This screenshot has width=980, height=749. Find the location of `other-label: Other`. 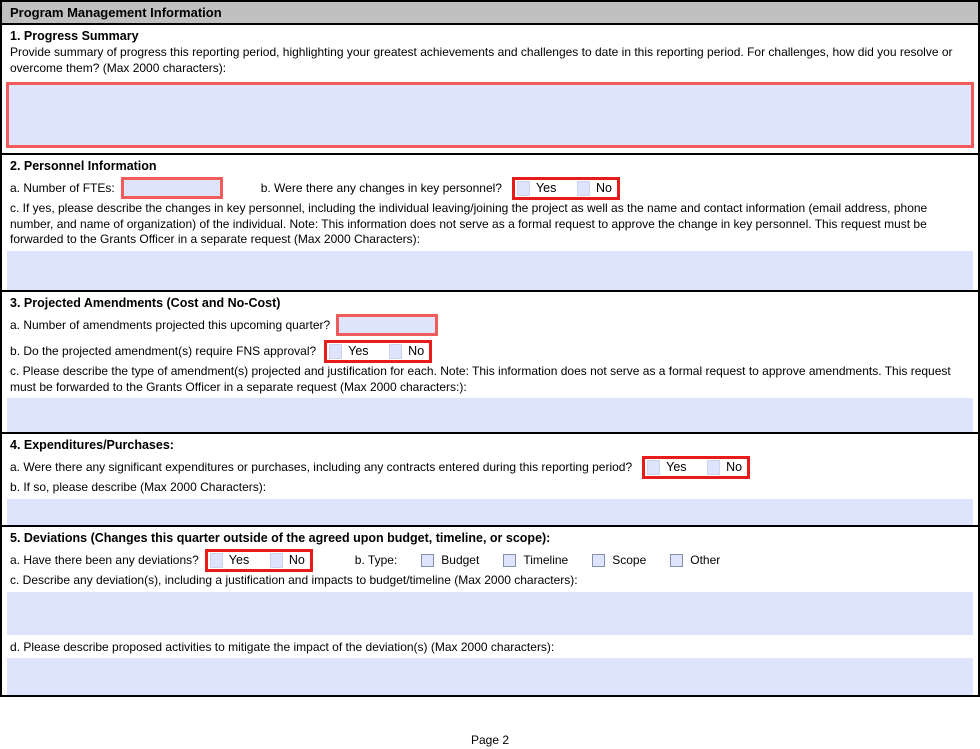

other-label: Other is located at coordinates (705, 560).